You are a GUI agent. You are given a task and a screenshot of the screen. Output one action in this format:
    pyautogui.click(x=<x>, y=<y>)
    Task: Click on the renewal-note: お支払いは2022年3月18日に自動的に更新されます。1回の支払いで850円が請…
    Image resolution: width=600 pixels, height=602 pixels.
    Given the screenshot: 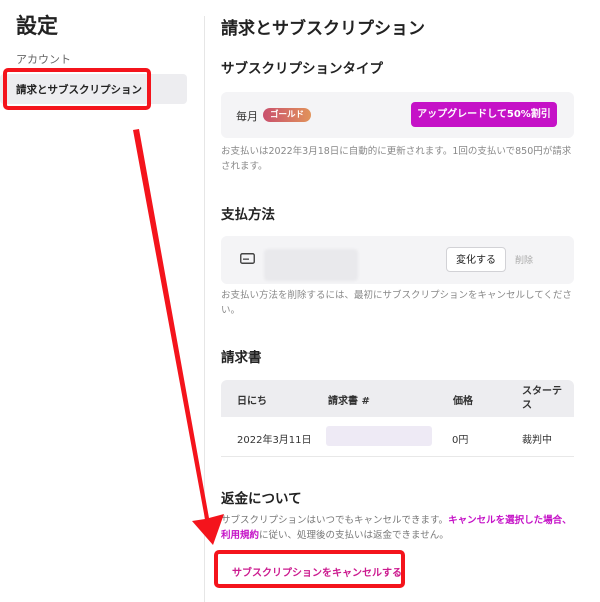 What is the action you would take?
    pyautogui.click(x=396, y=159)
    